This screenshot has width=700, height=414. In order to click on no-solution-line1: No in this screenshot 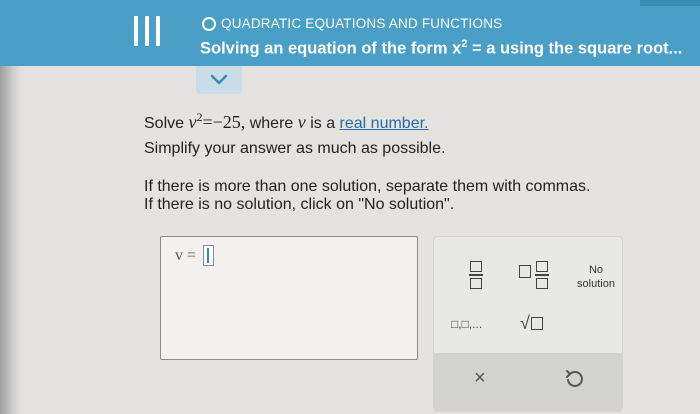, I will do `click(596, 270)`.